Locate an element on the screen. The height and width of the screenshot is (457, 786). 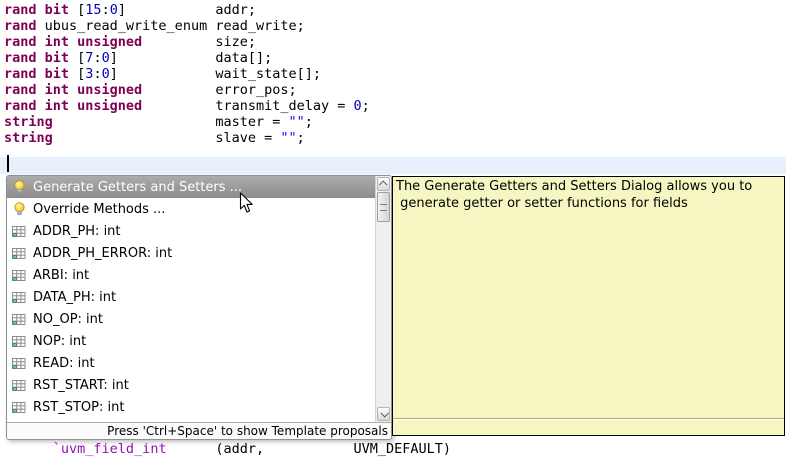
completion-item: READ: int is located at coordinates (191, 363).